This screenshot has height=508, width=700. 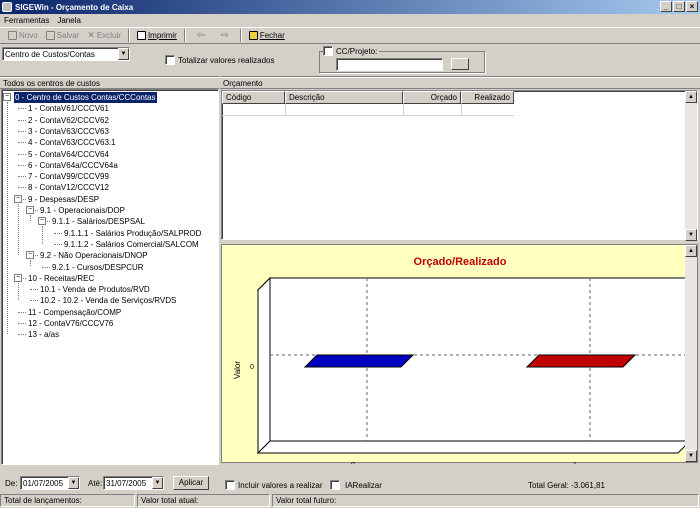 What do you see at coordinates (432, 97) in the screenshot?
I see `col-header-budgeted: Orçado` at bounding box center [432, 97].